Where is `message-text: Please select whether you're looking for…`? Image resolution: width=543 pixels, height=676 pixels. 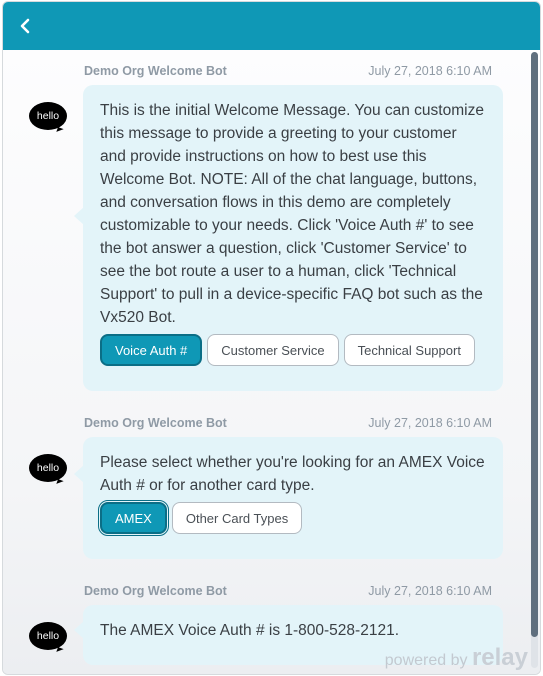
message-text: Please select whether you're looking for… is located at coordinates (292, 474).